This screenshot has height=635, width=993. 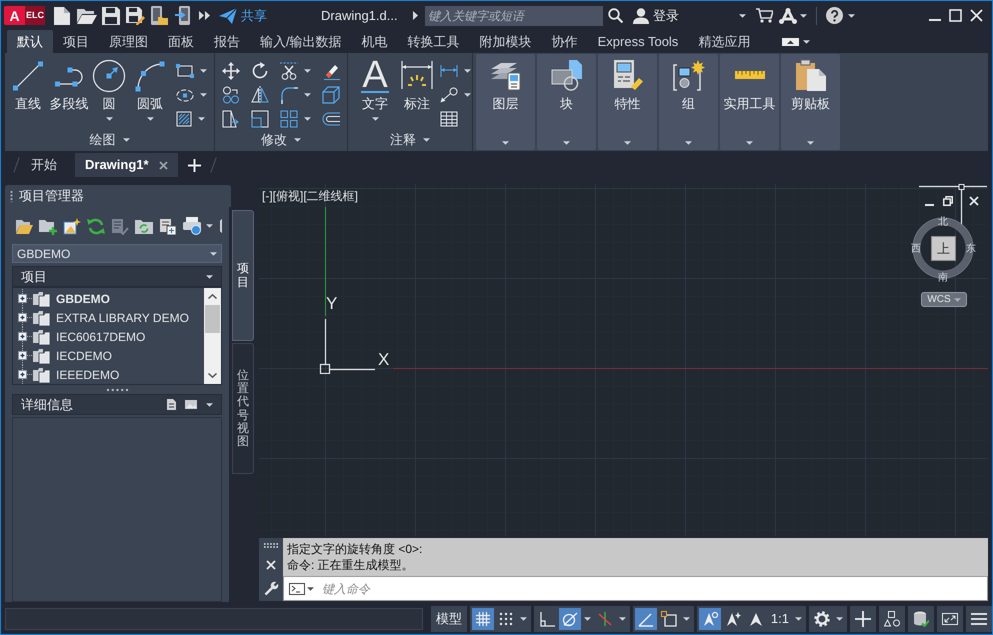 I want to click on page-icon, so click(x=171, y=404).